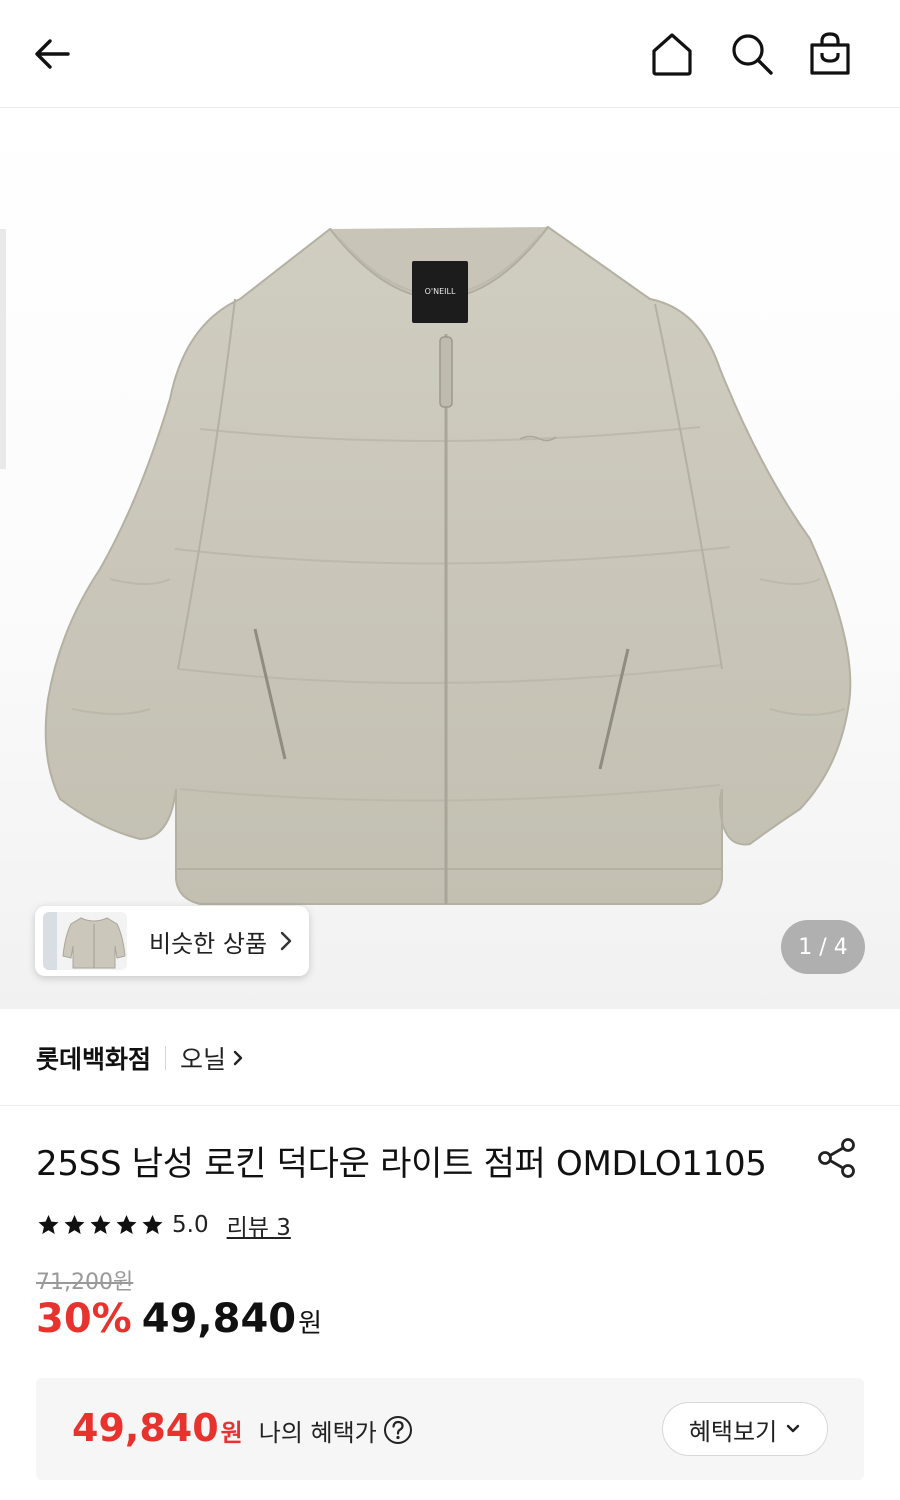 The height and width of the screenshot is (1500, 900). Describe the element at coordinates (203, 1059) in the screenshot. I see `brand-name: 오닐` at that location.